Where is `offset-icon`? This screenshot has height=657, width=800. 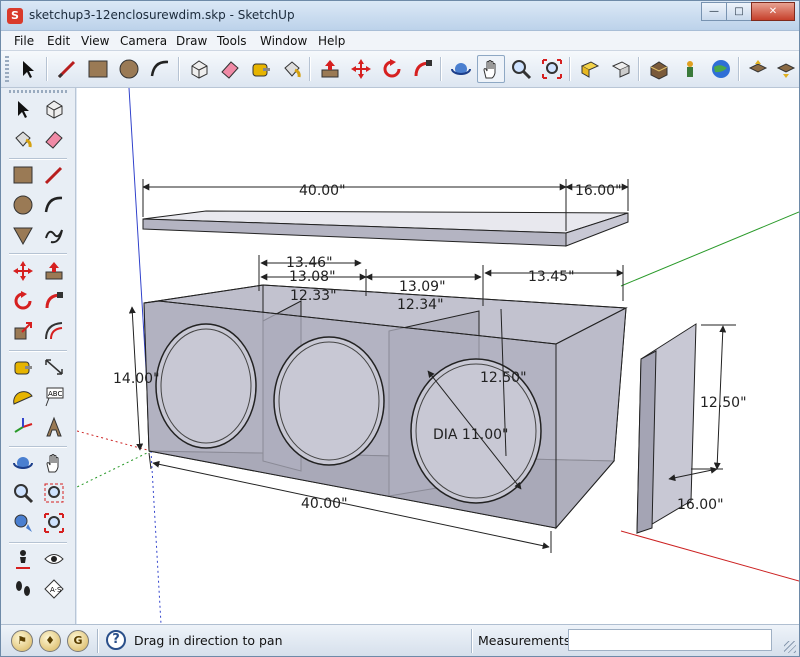 offset-icon is located at coordinates (54, 331).